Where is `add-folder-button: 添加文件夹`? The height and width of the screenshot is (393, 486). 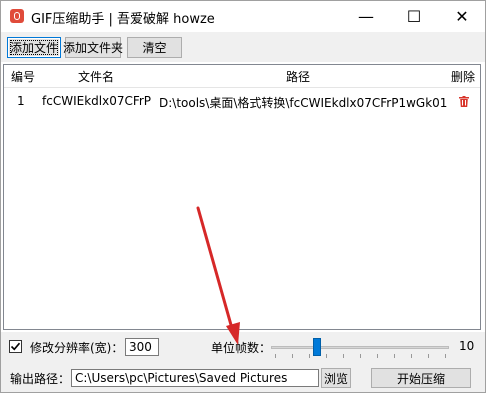 add-folder-button: 添加文件夹 is located at coordinates (93, 47).